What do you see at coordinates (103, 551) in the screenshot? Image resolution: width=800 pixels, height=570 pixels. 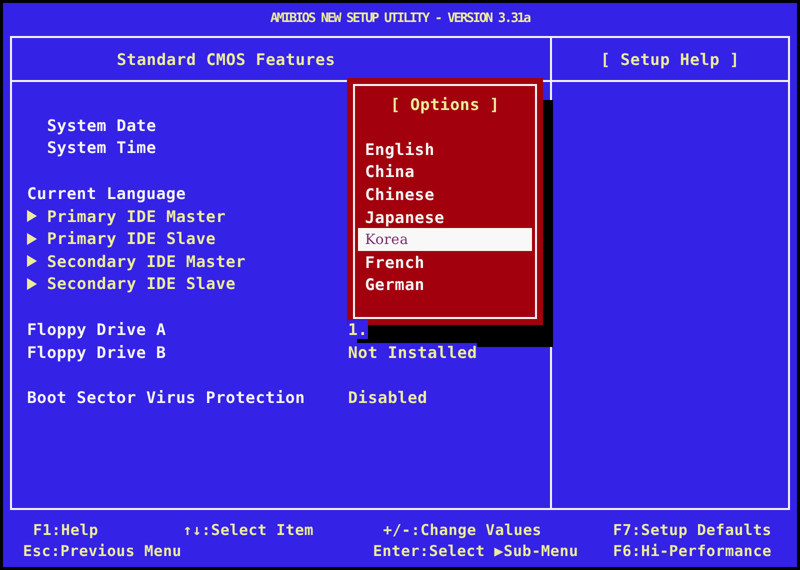 I see `key-hint: Esc:Previous Menu` at bounding box center [103, 551].